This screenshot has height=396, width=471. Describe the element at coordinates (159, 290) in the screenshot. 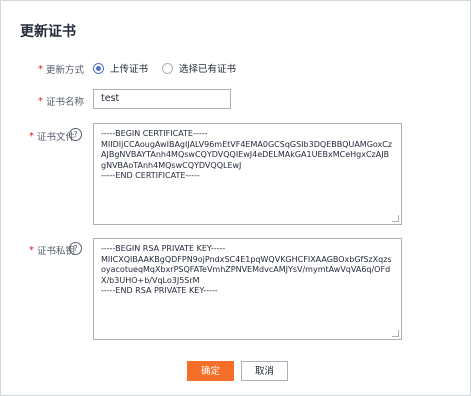

I see `private-key-line: -----END RSA PRIVATE KEY-----` at that location.